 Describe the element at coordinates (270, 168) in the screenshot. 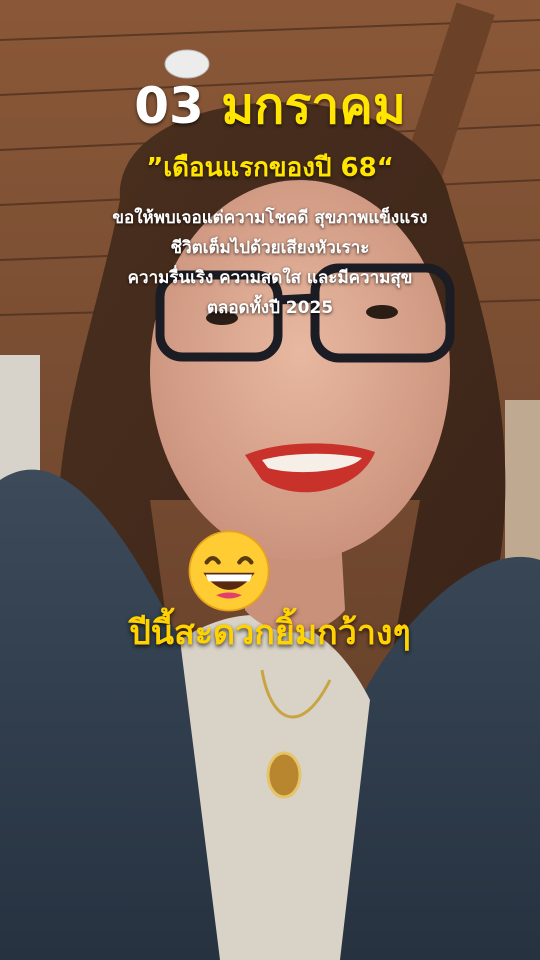

I see `subtitle: ”เดือนแรกของปี 68“` at that location.